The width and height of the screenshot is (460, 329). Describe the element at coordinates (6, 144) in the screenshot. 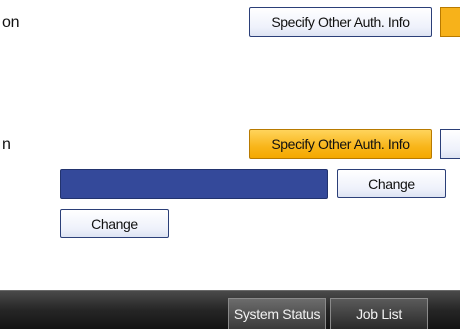

I see `row2-label-fragment: n` at that location.